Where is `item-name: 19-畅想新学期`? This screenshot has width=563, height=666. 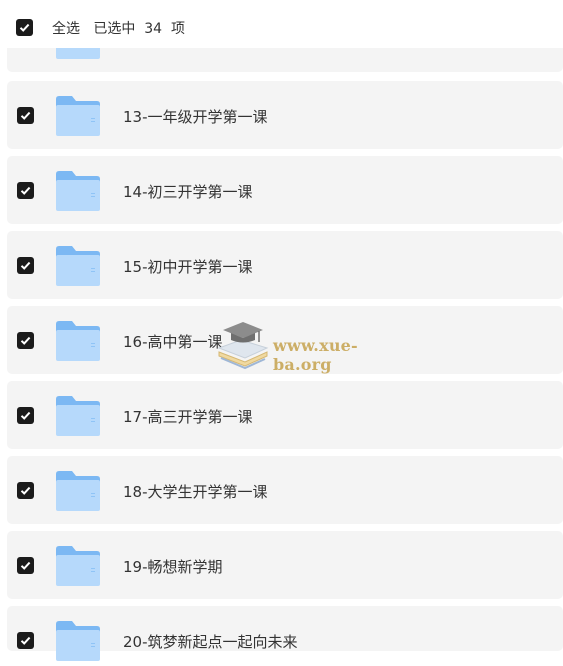
item-name: 19-畅想新学期 is located at coordinates (173, 567).